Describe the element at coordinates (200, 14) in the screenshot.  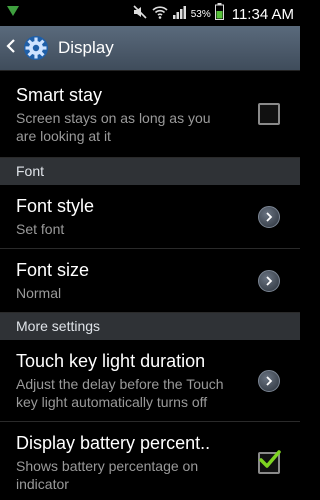
I see `battery-percent-text: 53%` at that location.